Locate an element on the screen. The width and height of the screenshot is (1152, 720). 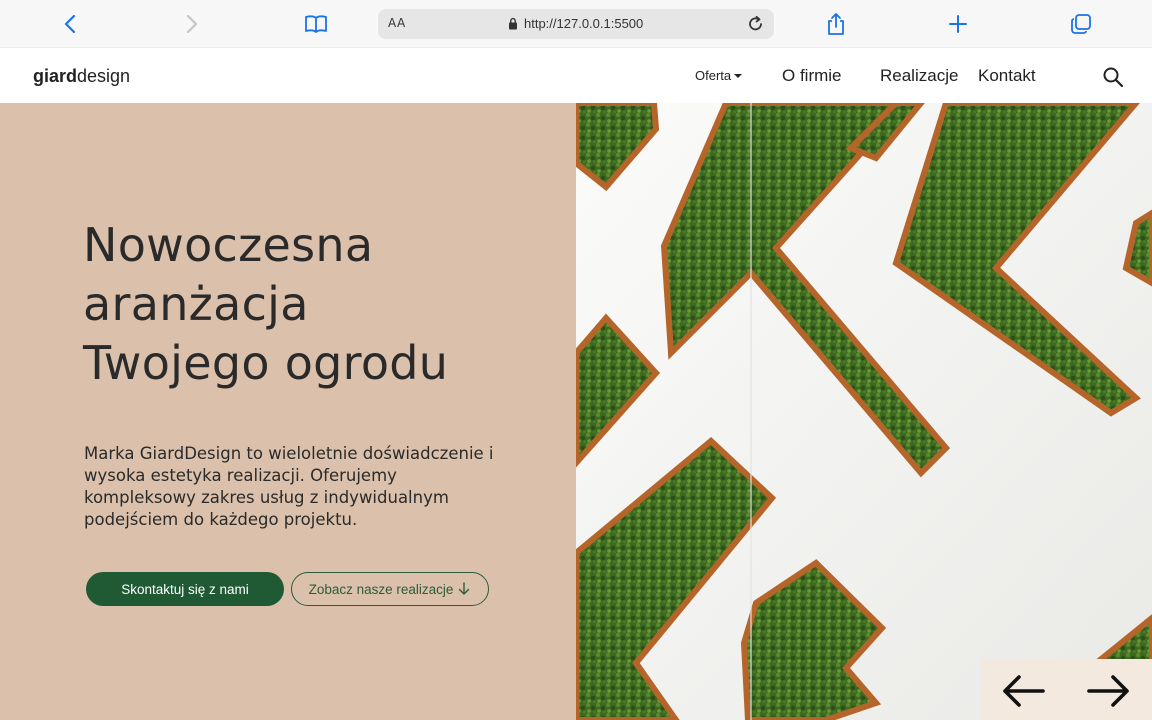
hero-title: Nowoczesna aranżacja Twojego ogrodu is located at coordinates (313, 304).